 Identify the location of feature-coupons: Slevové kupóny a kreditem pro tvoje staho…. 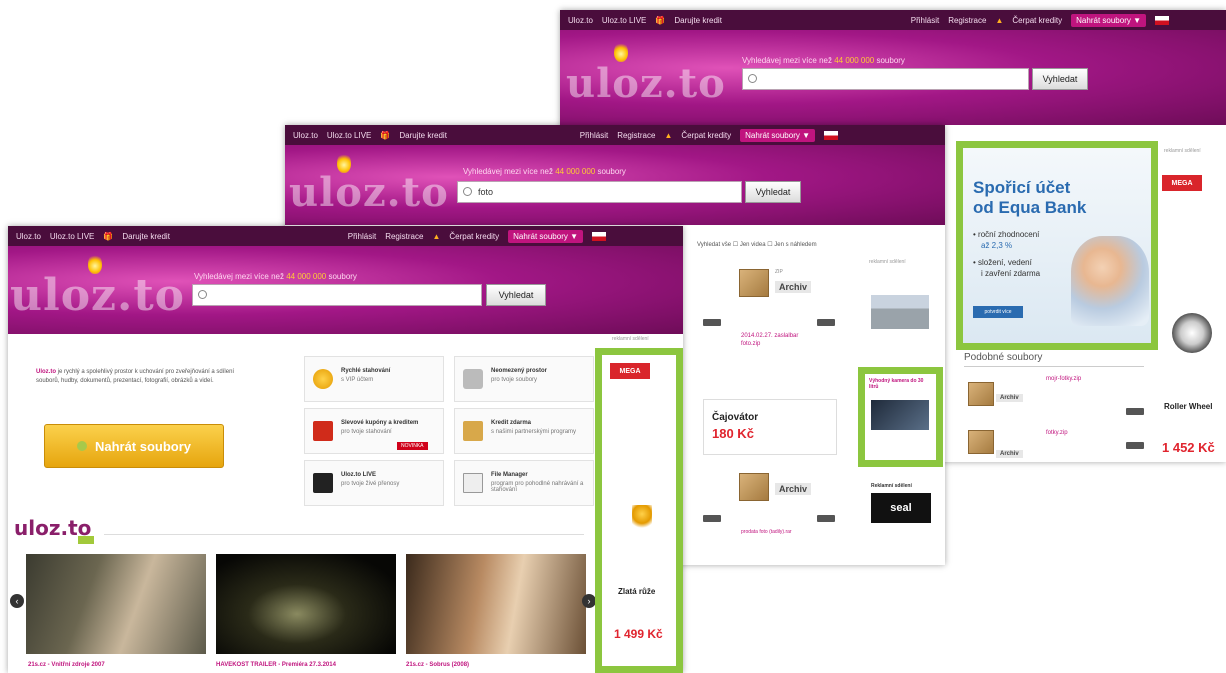
(374, 431).